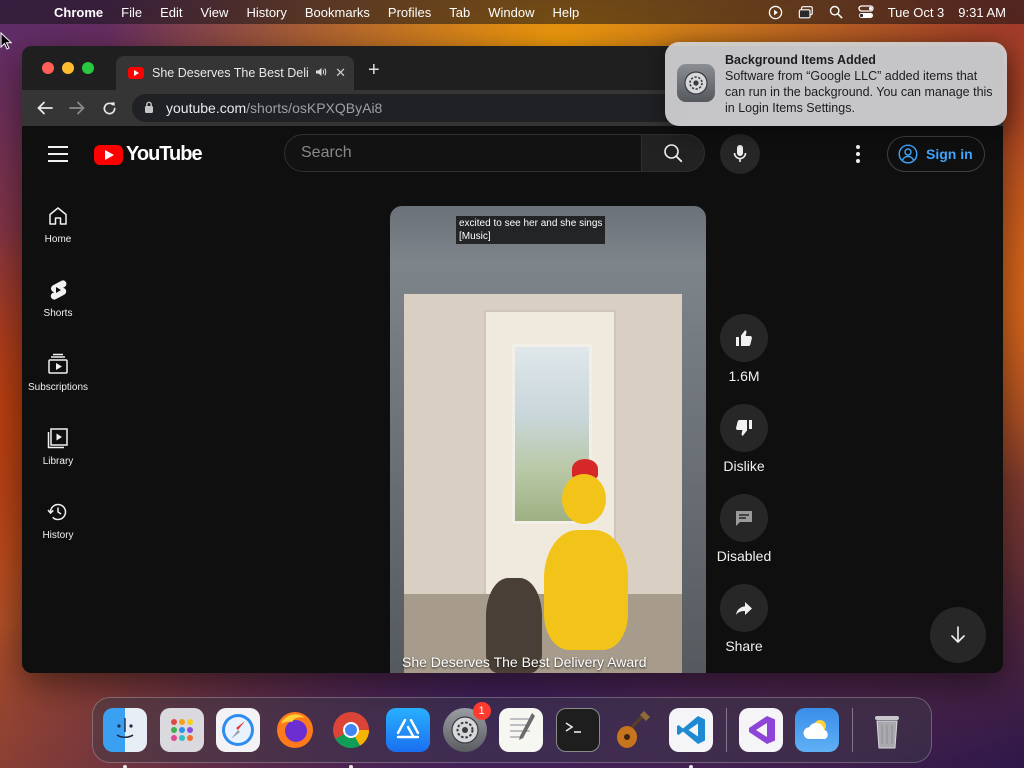  What do you see at coordinates (48, 68) in the screenshot?
I see `close-window-button` at bounding box center [48, 68].